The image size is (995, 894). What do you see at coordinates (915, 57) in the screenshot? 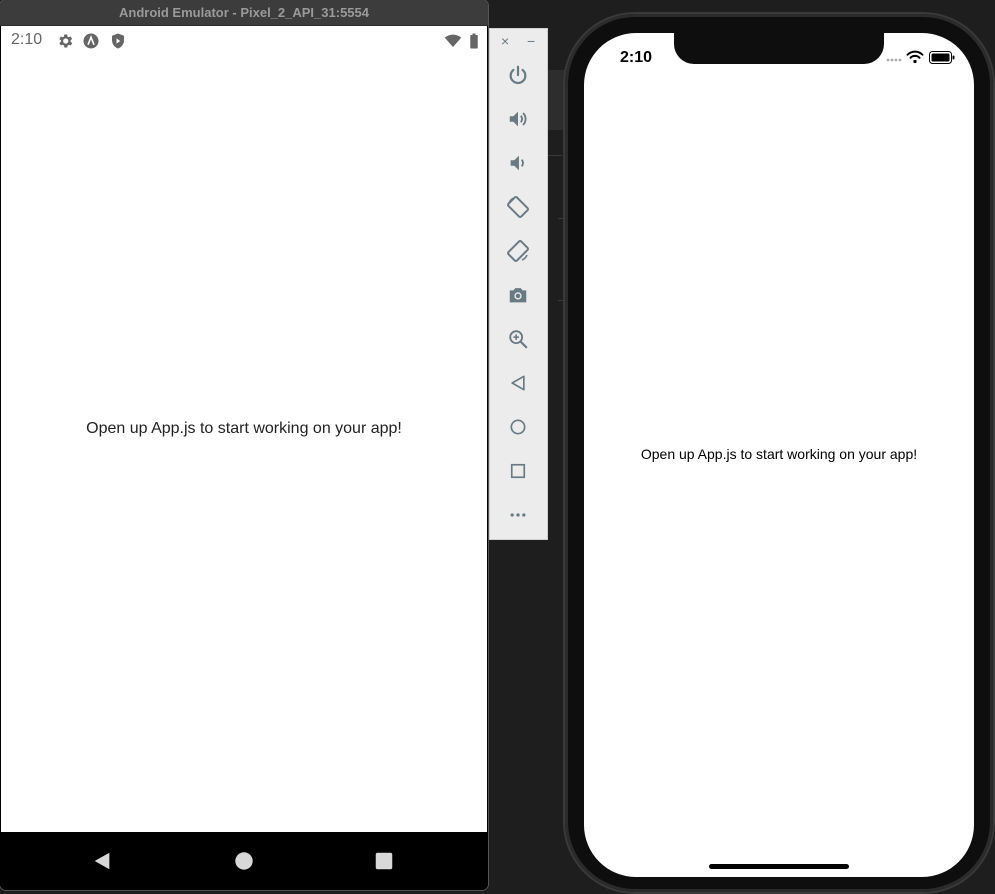
I see `ios-wifi-icon` at bounding box center [915, 57].